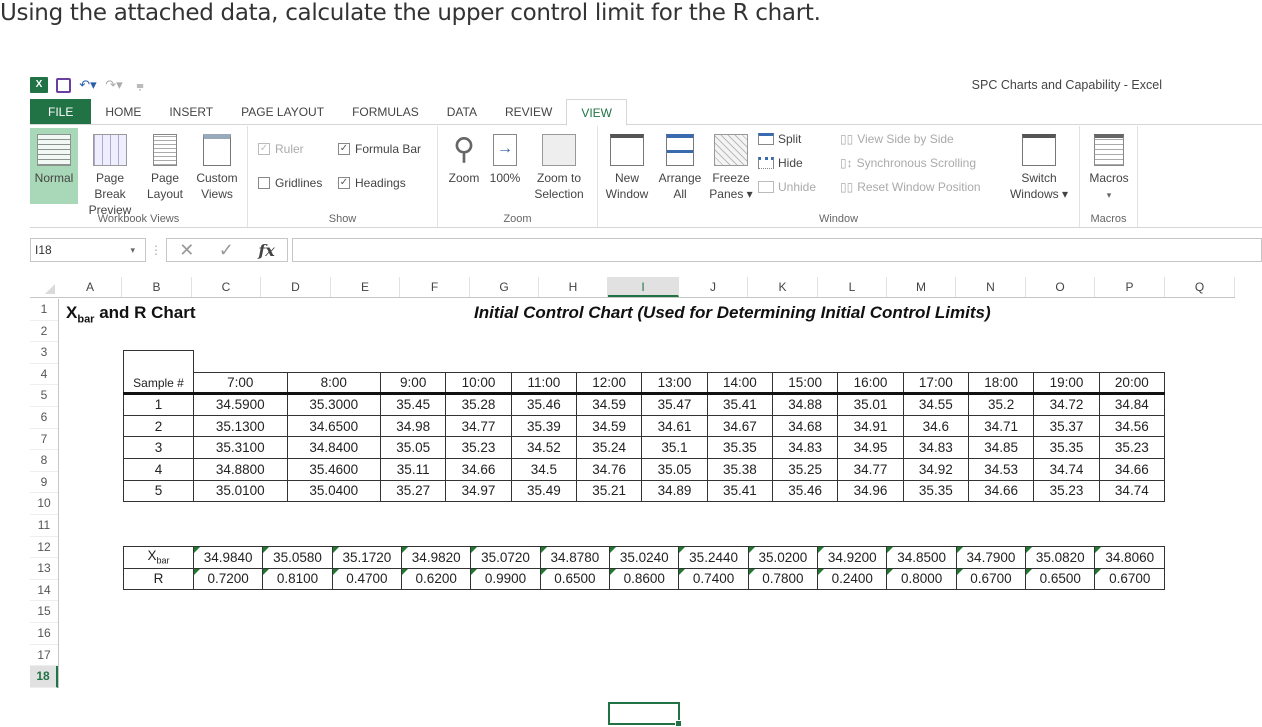  Describe the element at coordinates (240, 491) in the screenshot. I see `measurement-cell: 35.0100` at that location.